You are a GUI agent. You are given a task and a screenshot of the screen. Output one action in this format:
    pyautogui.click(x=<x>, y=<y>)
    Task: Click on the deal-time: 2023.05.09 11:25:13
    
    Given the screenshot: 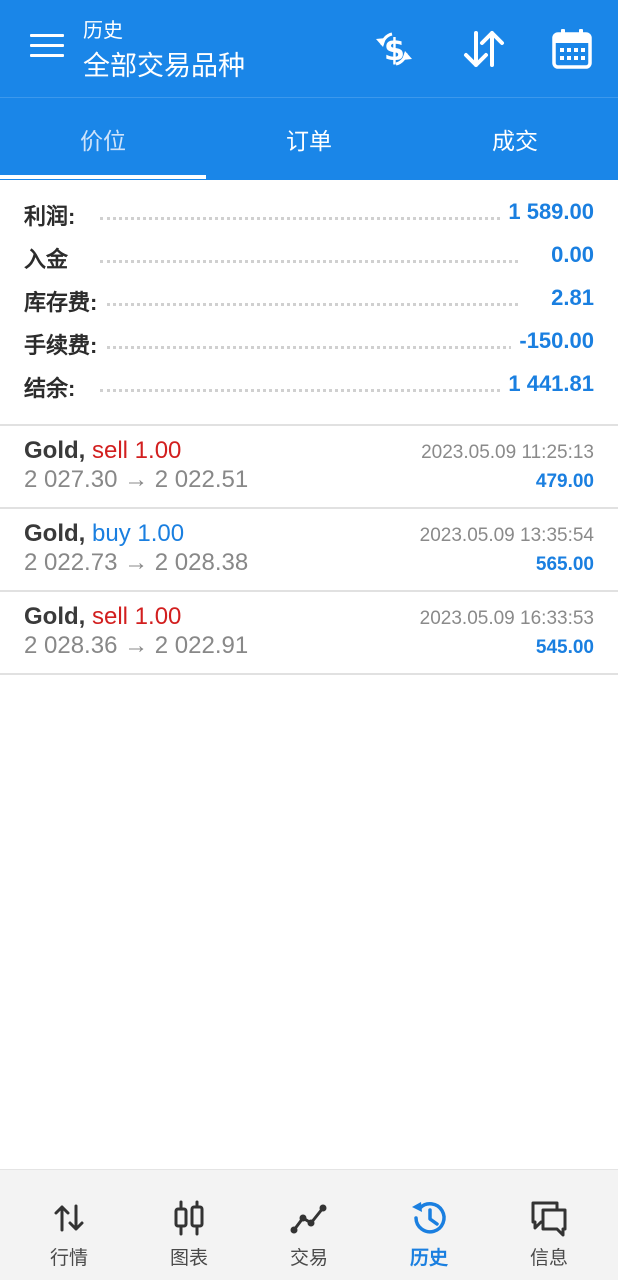 What is the action you would take?
    pyautogui.click(x=507, y=452)
    